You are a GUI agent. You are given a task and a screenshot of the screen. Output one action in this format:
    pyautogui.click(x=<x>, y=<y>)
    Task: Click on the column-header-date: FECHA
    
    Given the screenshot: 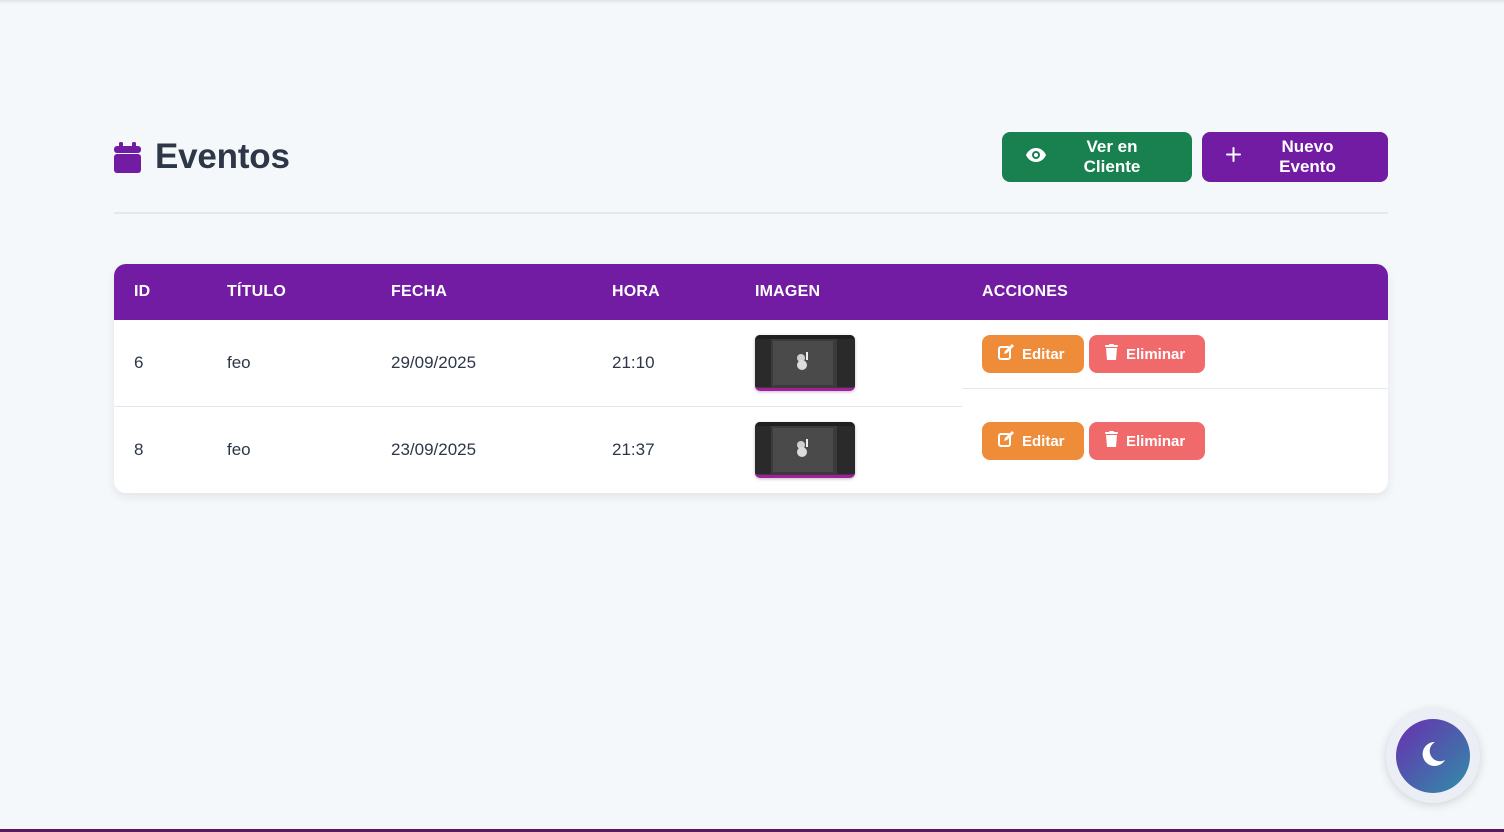 What is the action you would take?
    pyautogui.click(x=419, y=291)
    